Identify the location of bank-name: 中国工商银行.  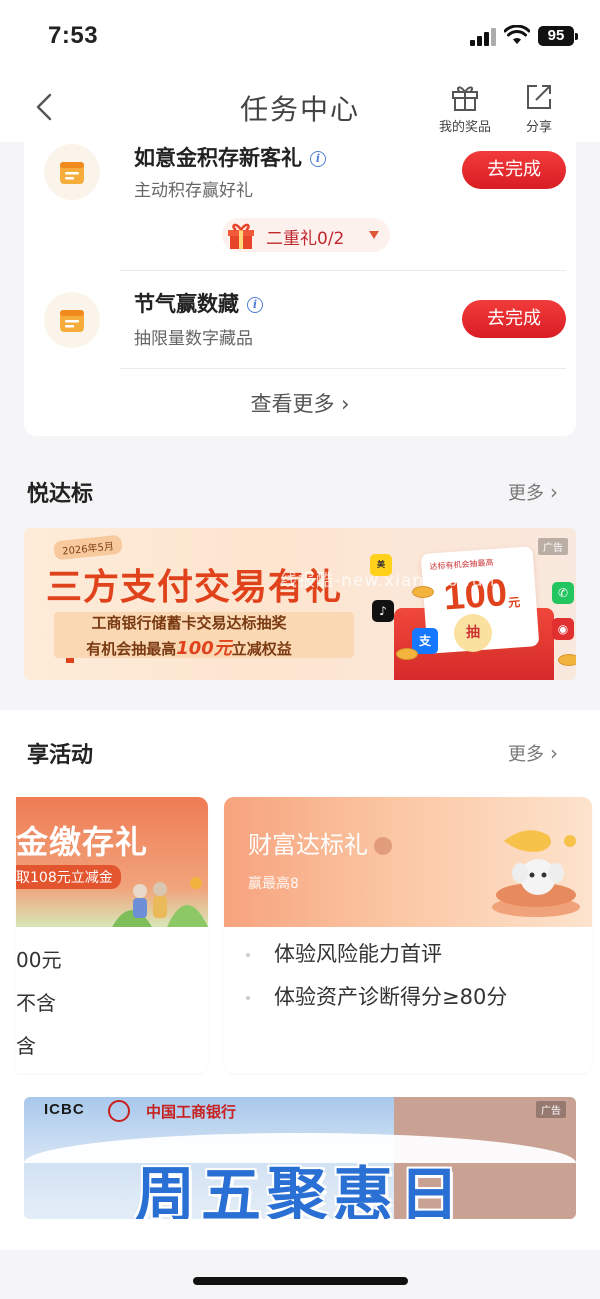
(191, 1112).